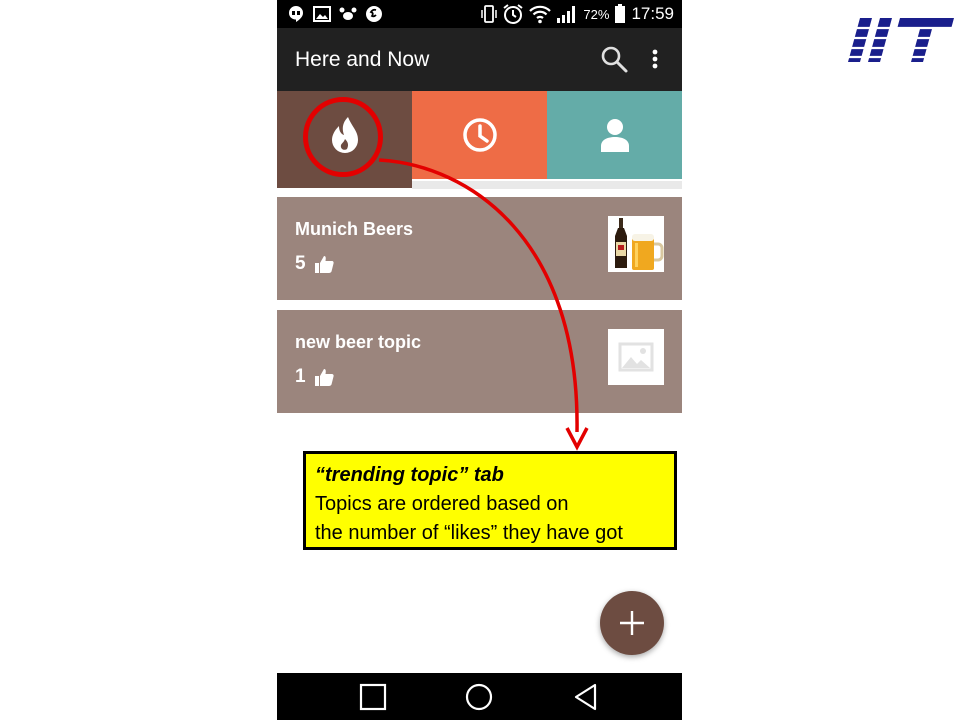 The height and width of the screenshot is (720, 960). I want to click on person-icon, so click(614, 135).